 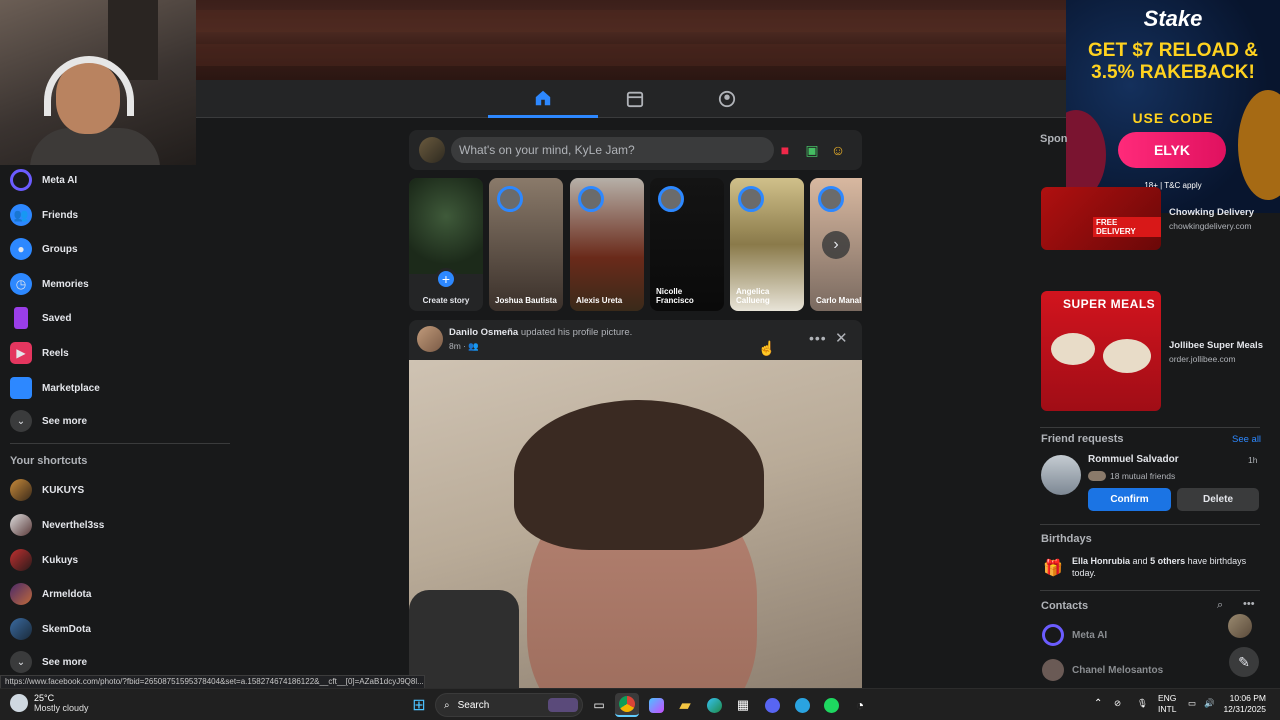 What do you see at coordinates (1127, 227) in the screenshot?
I see `ad-image-text: FREE DELIVERY` at bounding box center [1127, 227].